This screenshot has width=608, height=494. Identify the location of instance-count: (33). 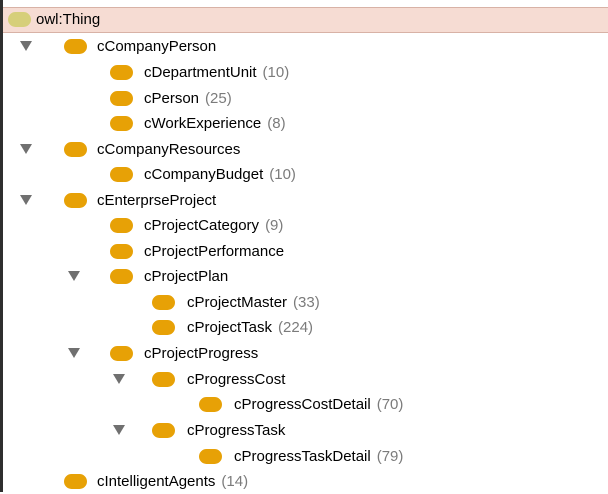
(306, 302).